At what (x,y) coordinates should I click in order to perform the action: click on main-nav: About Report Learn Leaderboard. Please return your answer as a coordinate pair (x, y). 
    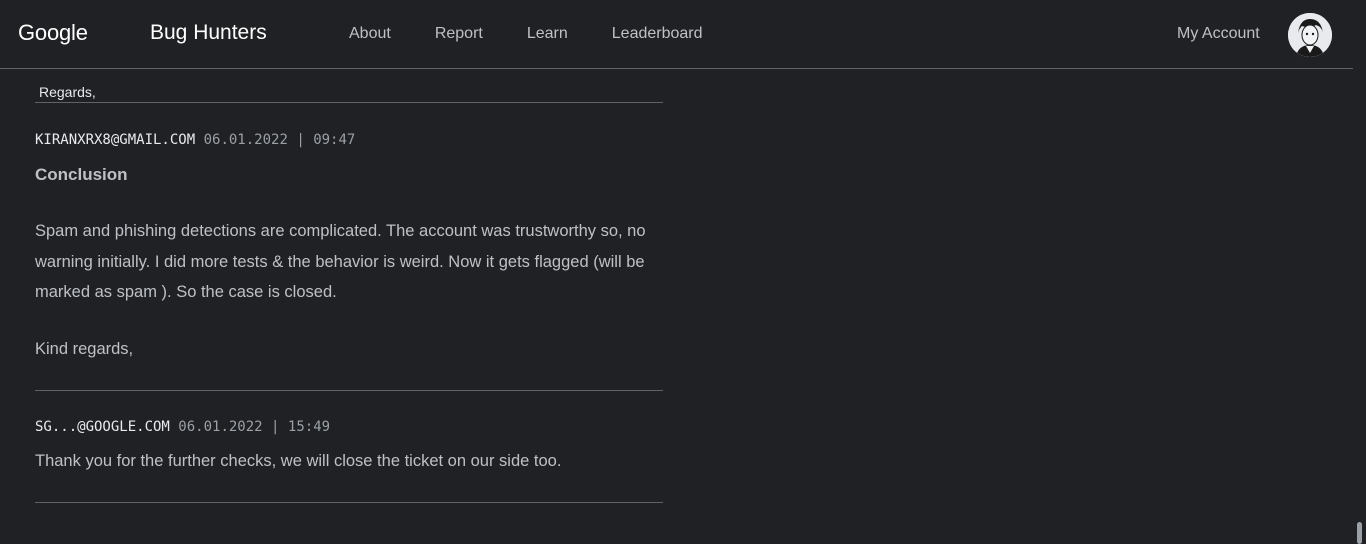
    Looking at the image, I should click on (548, 34).